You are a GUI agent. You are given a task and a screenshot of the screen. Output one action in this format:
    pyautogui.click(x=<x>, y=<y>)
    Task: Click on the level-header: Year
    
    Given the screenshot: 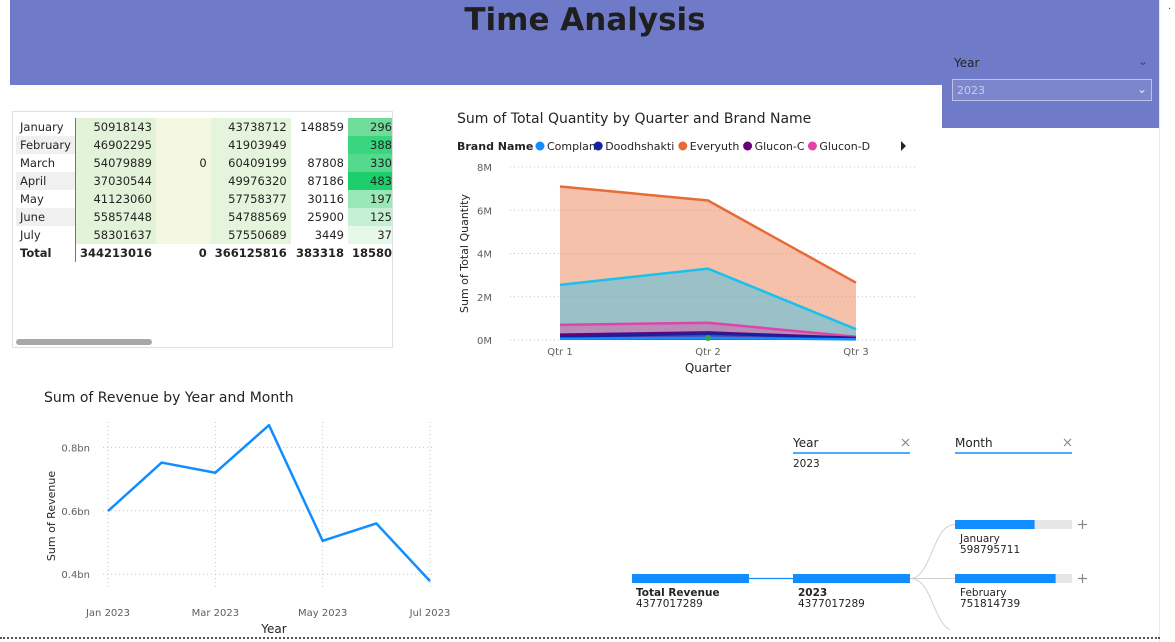 What is the action you would take?
    pyautogui.click(x=805, y=443)
    